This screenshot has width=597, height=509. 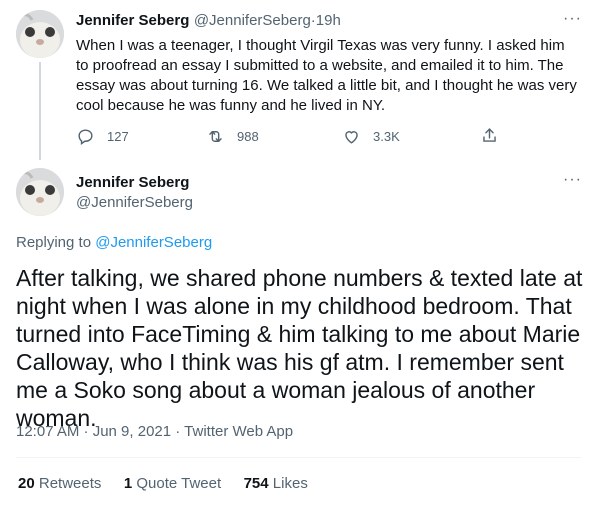 What do you see at coordinates (215, 136) in the screenshot?
I see `retweet-icon` at bounding box center [215, 136].